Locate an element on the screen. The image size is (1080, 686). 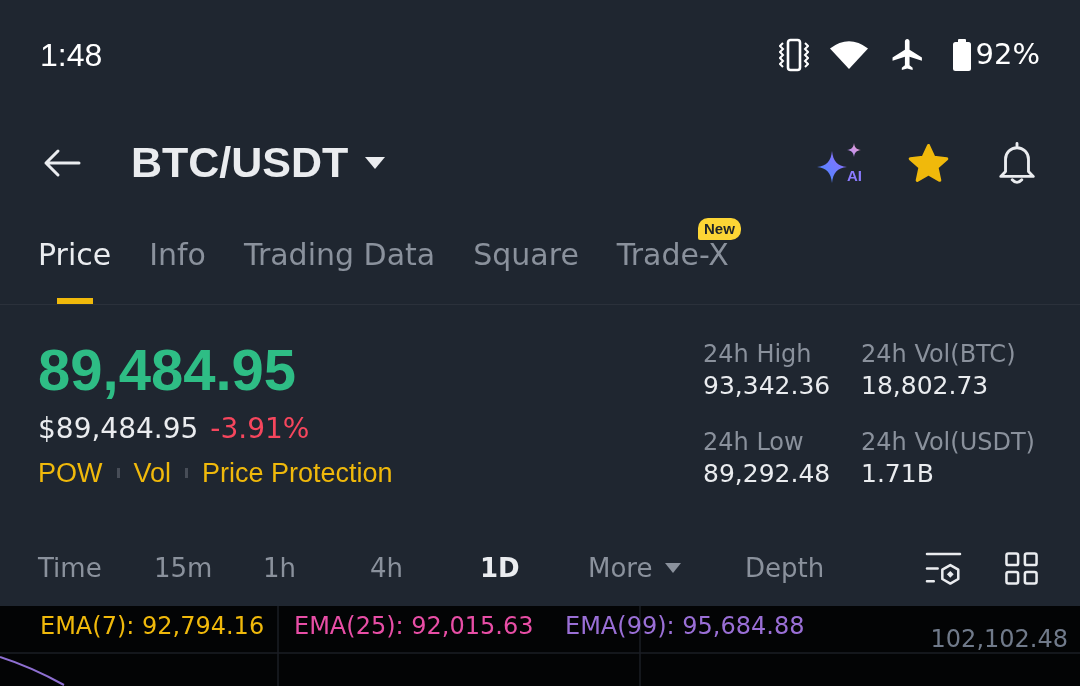
indicator-value: EMA(99): 95,684.88 is located at coordinates (685, 626).